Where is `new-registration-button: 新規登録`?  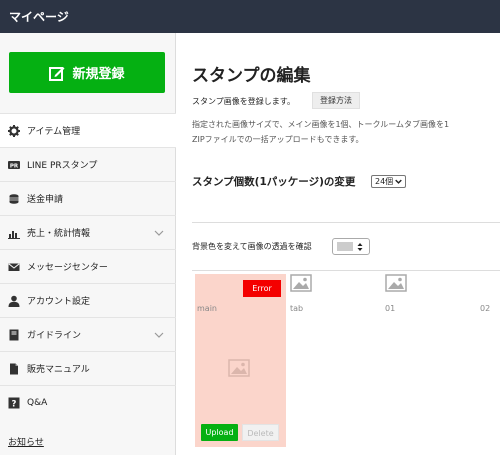
new-registration-button: 新規登録 is located at coordinates (87, 72).